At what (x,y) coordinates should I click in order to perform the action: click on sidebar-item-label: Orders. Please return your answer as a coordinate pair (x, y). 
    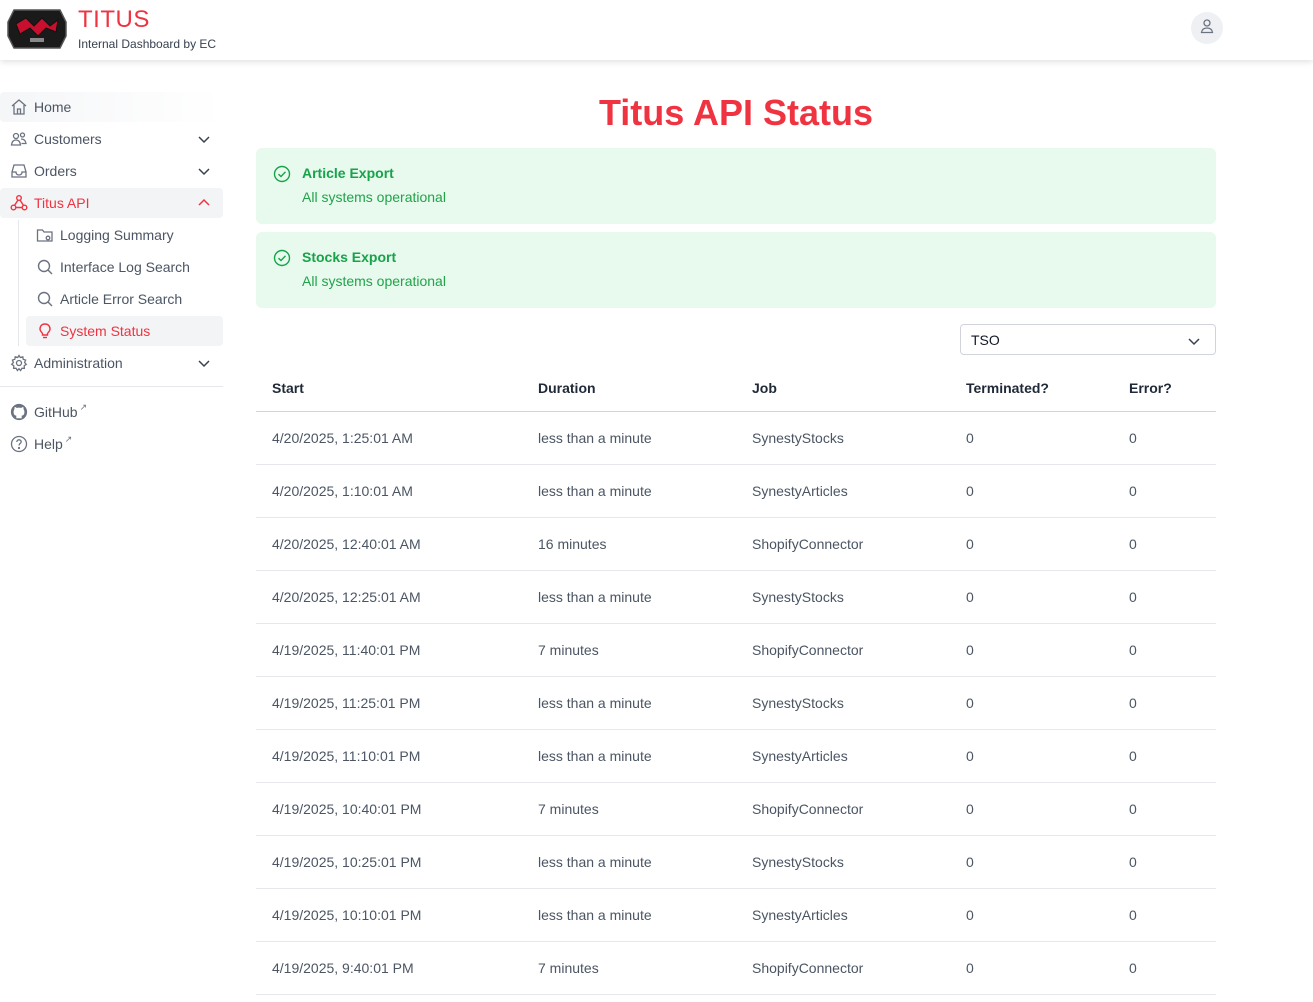
    Looking at the image, I should click on (55, 171).